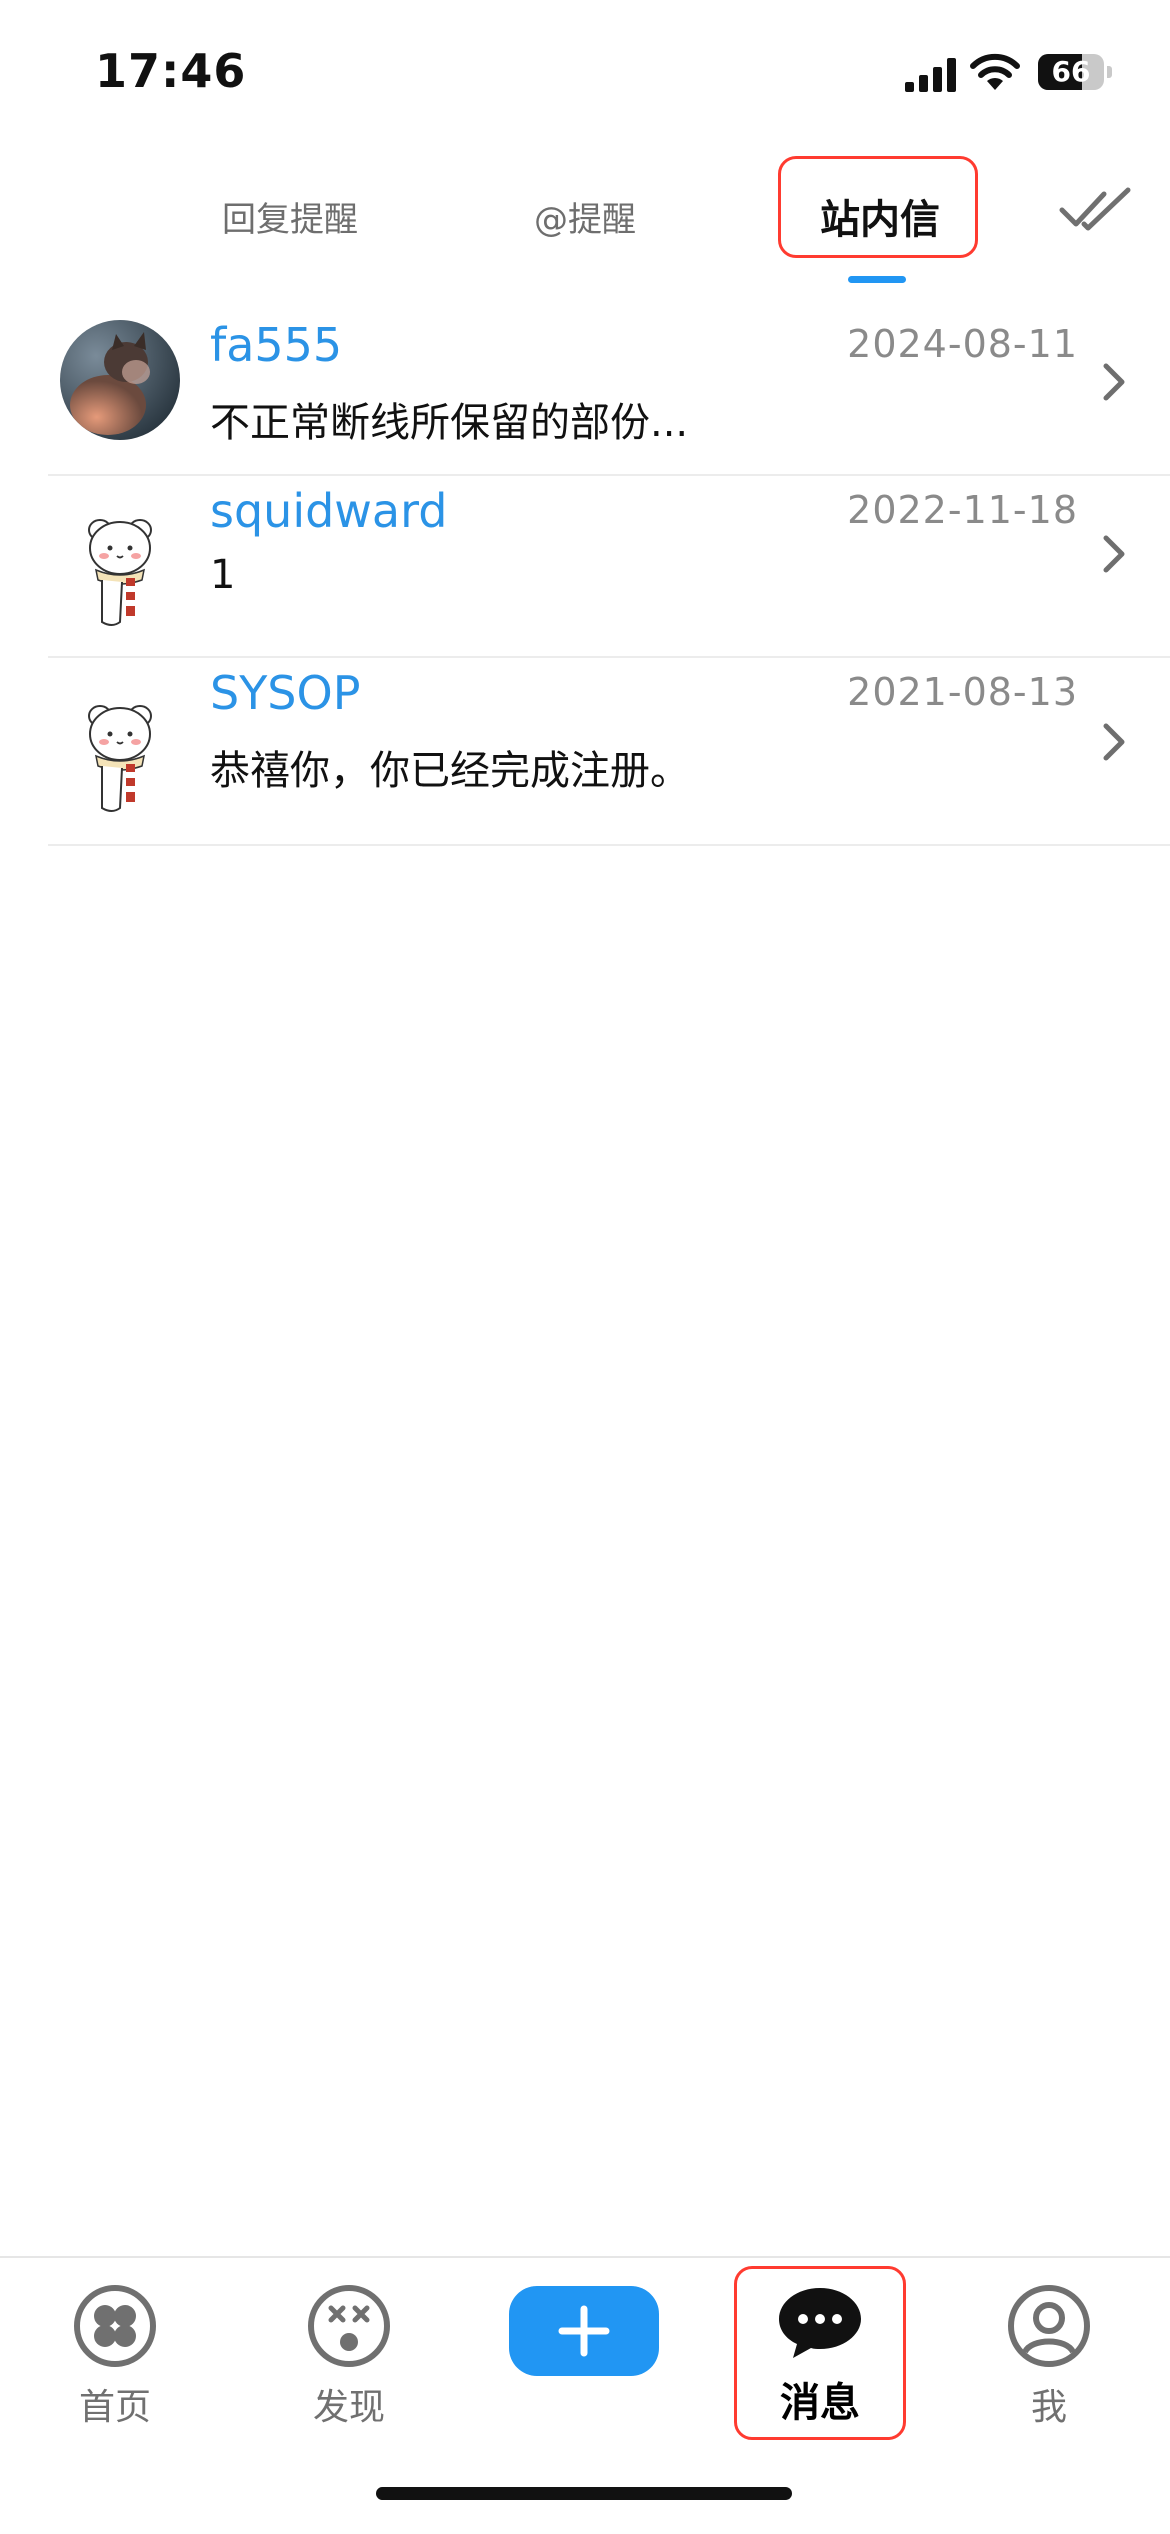 This screenshot has height=2534, width=1170. What do you see at coordinates (114, 2407) in the screenshot?
I see `nav-home-label: 首页` at bounding box center [114, 2407].